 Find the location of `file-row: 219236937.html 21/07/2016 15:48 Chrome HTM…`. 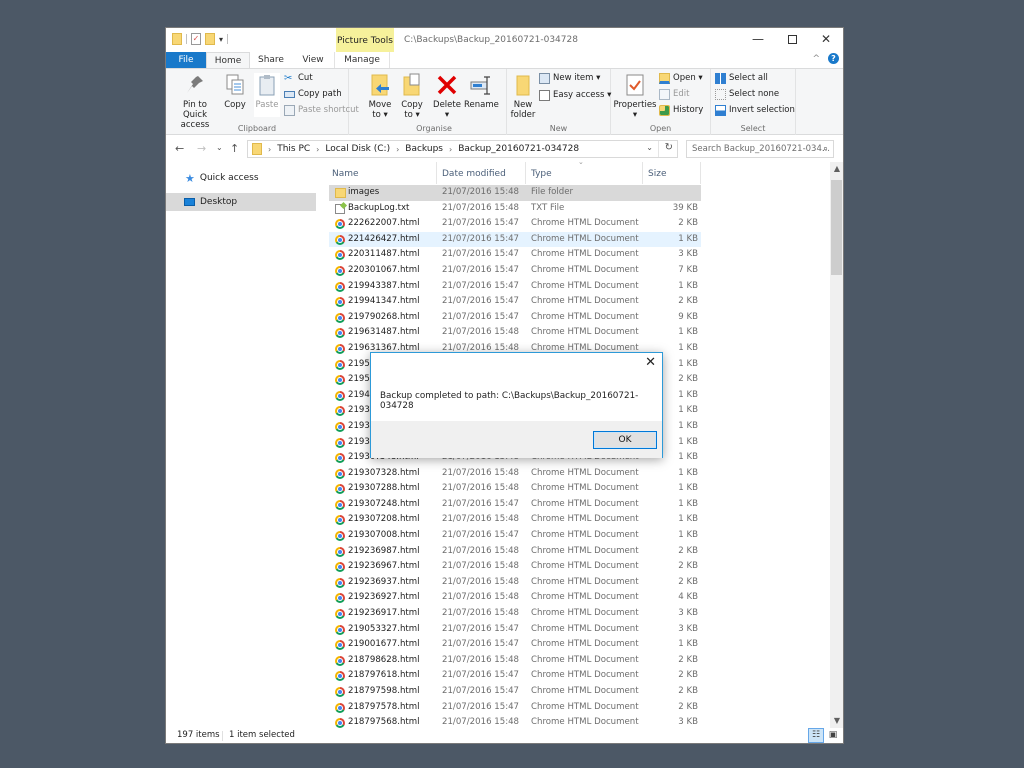

file-row: 219236937.html 21/07/2016 15:48 Chrome HTM… is located at coordinates (515, 583).